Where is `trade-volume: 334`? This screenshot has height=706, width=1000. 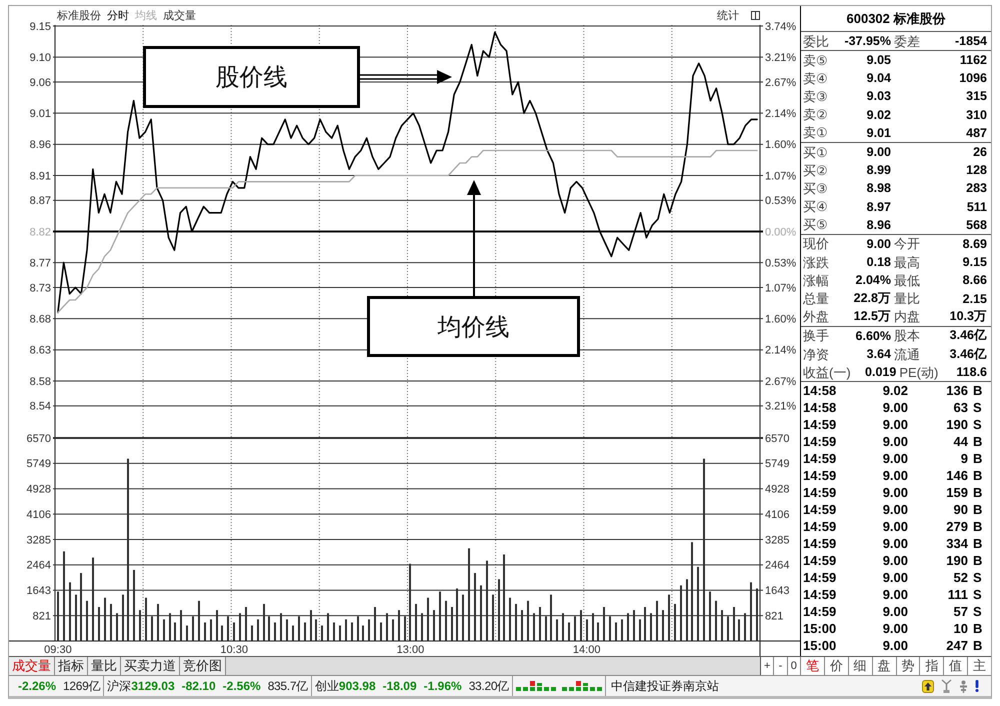
trade-volume: 334 is located at coordinates (957, 544).